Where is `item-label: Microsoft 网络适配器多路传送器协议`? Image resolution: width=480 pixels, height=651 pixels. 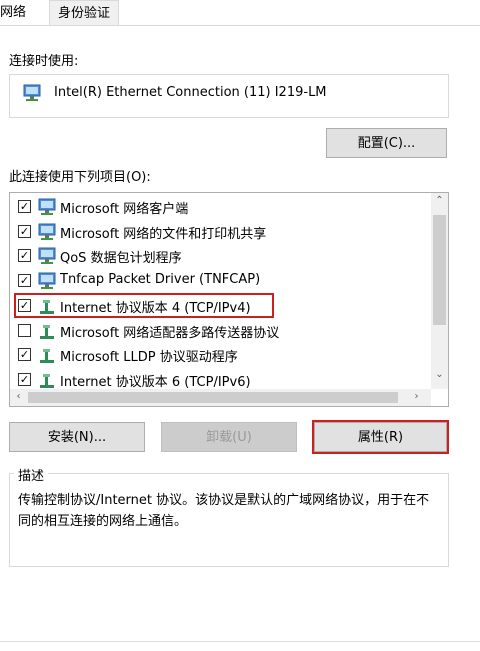
item-label: Microsoft 网络适配器多路传送器协议 is located at coordinates (170, 333).